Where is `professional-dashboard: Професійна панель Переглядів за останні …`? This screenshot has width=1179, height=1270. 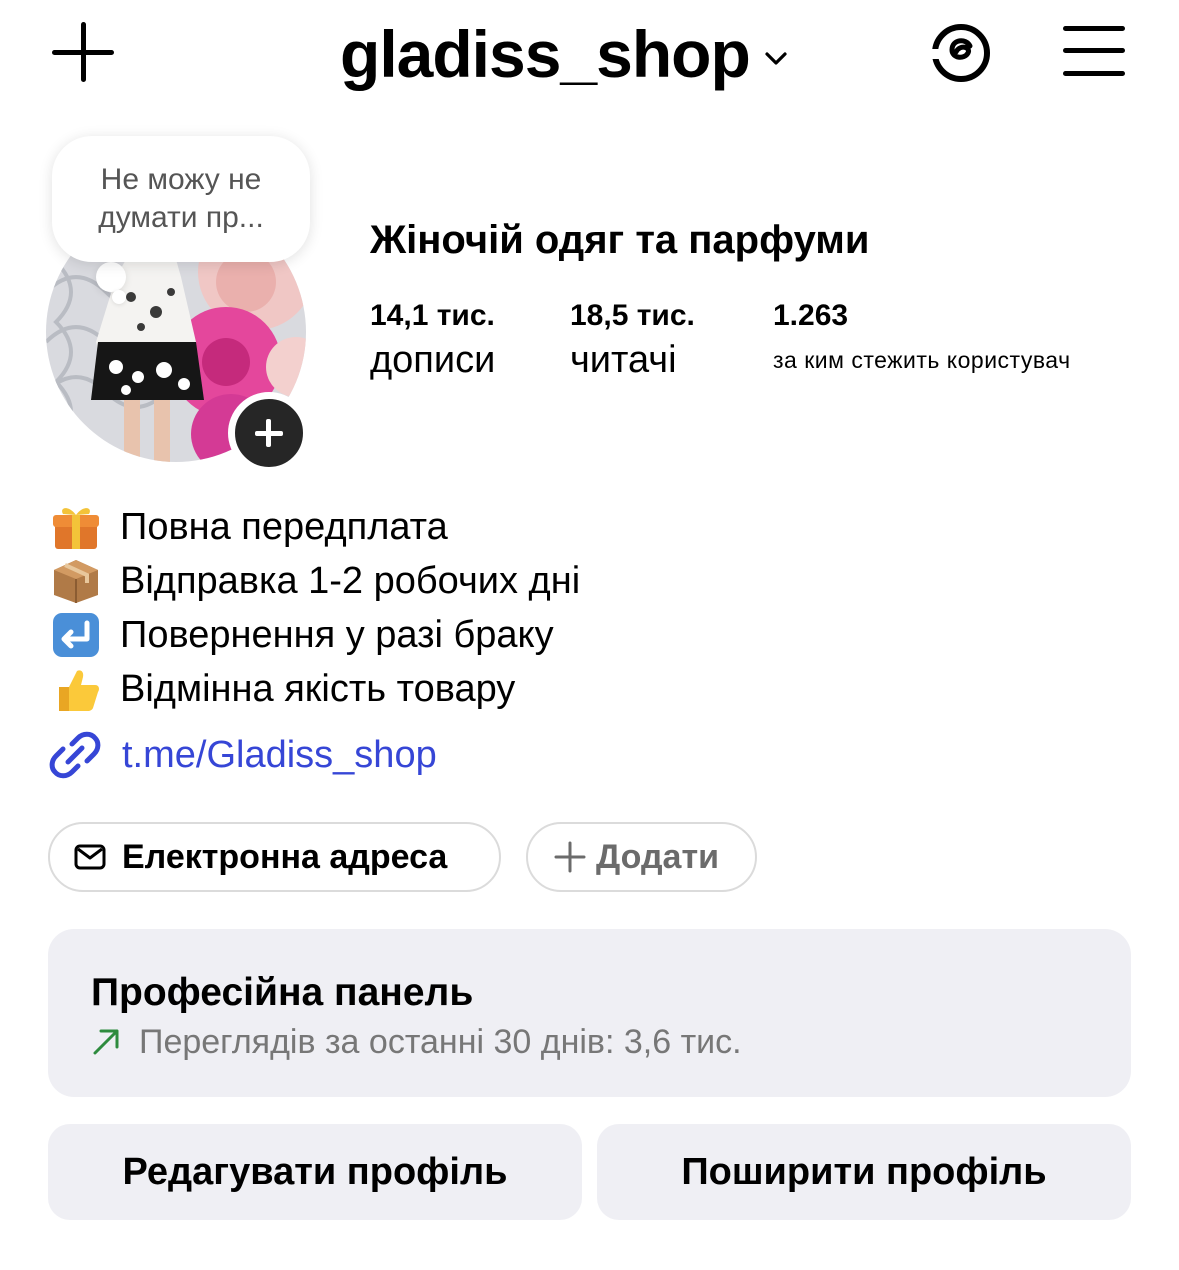
professional-dashboard: Професійна панель Переглядів за останні … is located at coordinates (589, 1013).